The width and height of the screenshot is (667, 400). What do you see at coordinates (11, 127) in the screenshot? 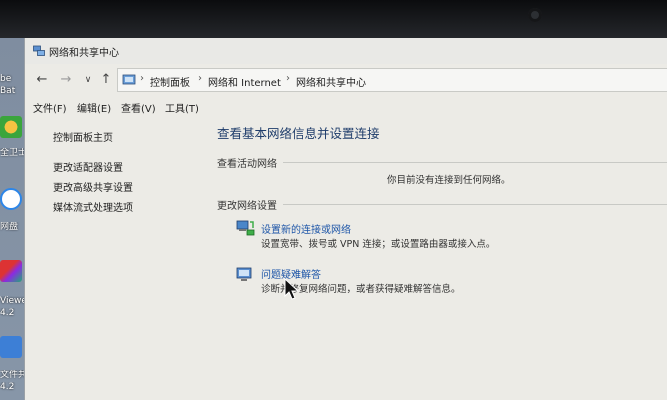
I see `security-app-icon` at bounding box center [11, 127].